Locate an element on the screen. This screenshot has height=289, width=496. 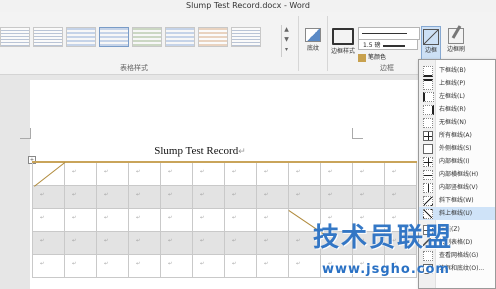
menu-item-inside-borders: 内部框线(I) is located at coordinates (457, 161).